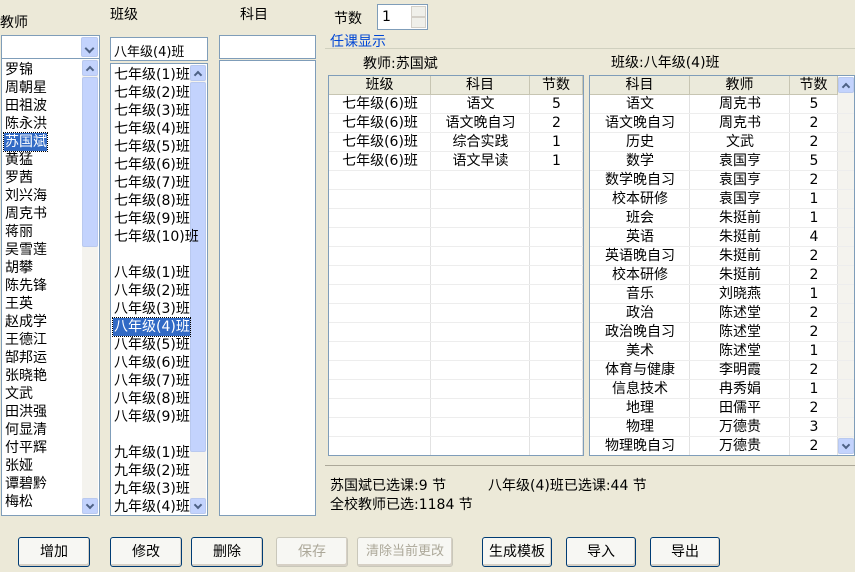  What do you see at coordinates (151, 471) in the screenshot?
I see `class-list-item: 九年级(2)班` at bounding box center [151, 471].